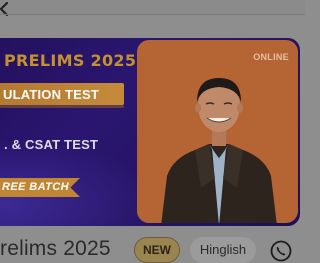 This screenshot has height=263, width=320. I want to click on new-badge-label: NEW, so click(157, 250).